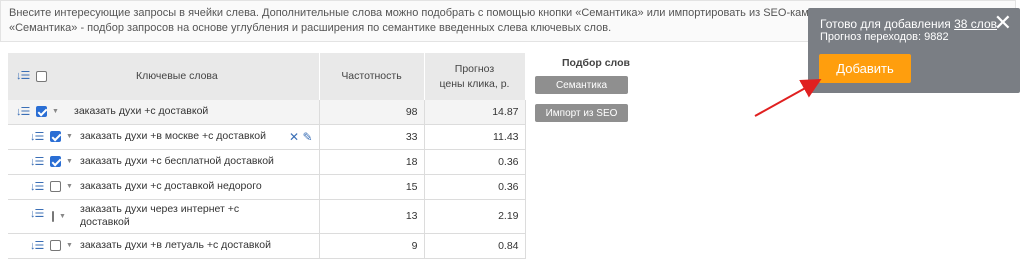  What do you see at coordinates (196, 186) in the screenshot?
I see `keyword-text: заказать духи +с доставкой недорого` at bounding box center [196, 186].